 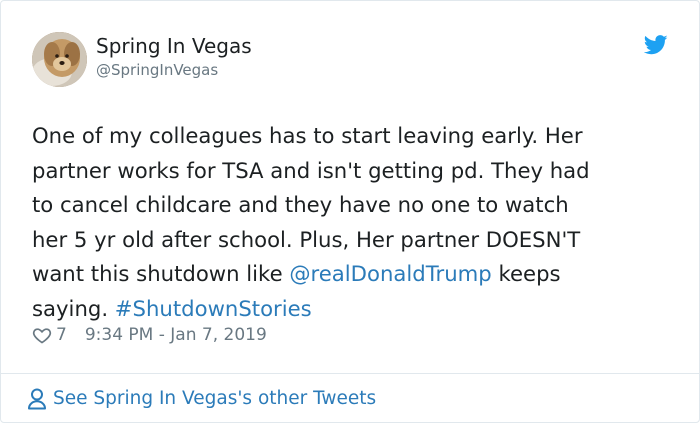 What do you see at coordinates (390, 273) in the screenshot?
I see `mention-link: @realDonaldTrump` at bounding box center [390, 273].